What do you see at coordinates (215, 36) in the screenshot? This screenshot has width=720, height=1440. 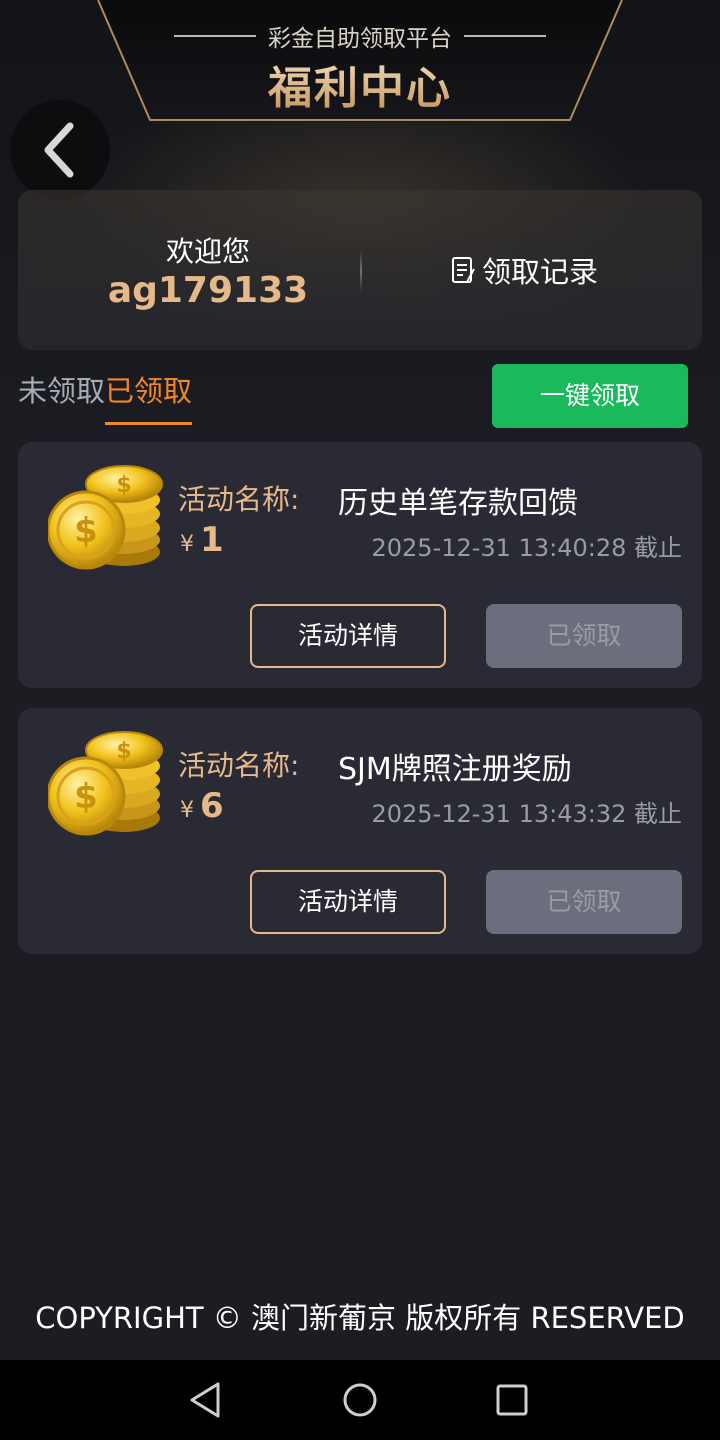 I see `subtitle-line-left` at bounding box center [215, 36].